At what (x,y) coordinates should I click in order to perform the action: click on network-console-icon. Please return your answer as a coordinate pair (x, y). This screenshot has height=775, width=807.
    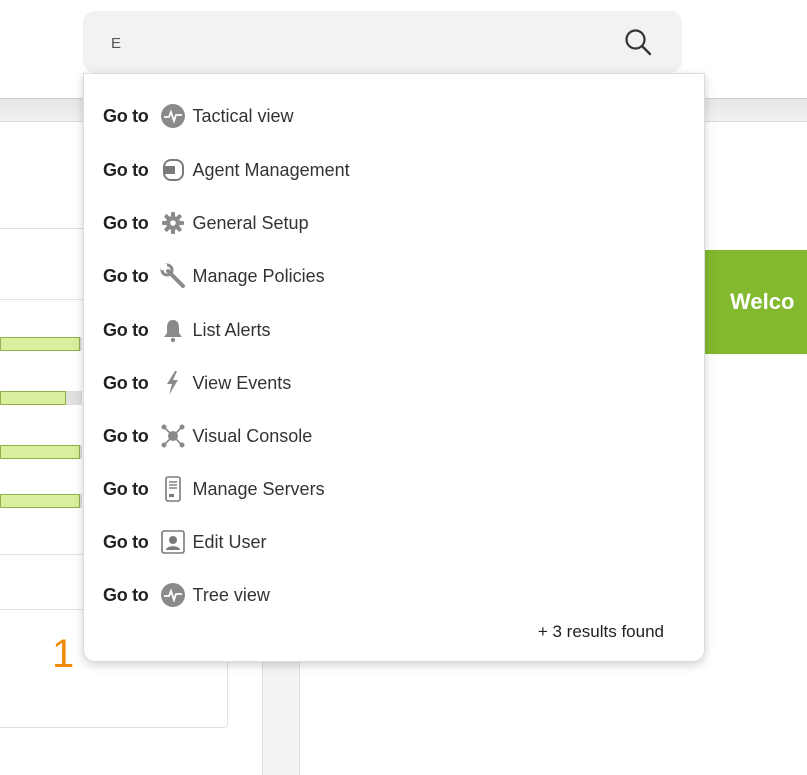
    Looking at the image, I should click on (173, 436).